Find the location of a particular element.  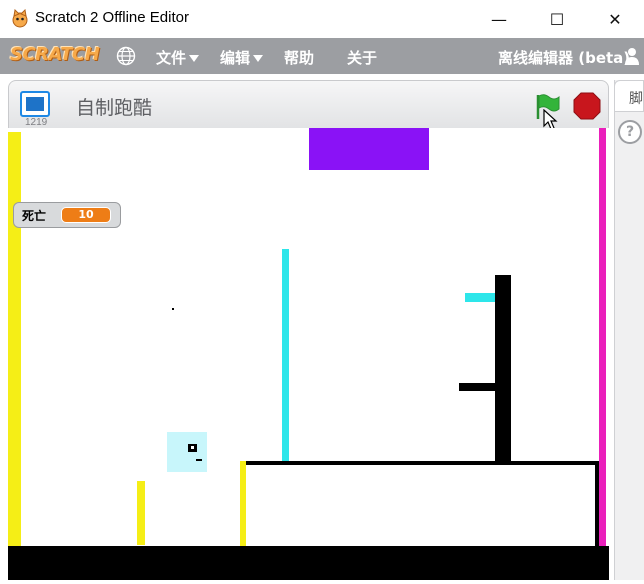

scratch-logo: SCRATCH is located at coordinates (55, 54).